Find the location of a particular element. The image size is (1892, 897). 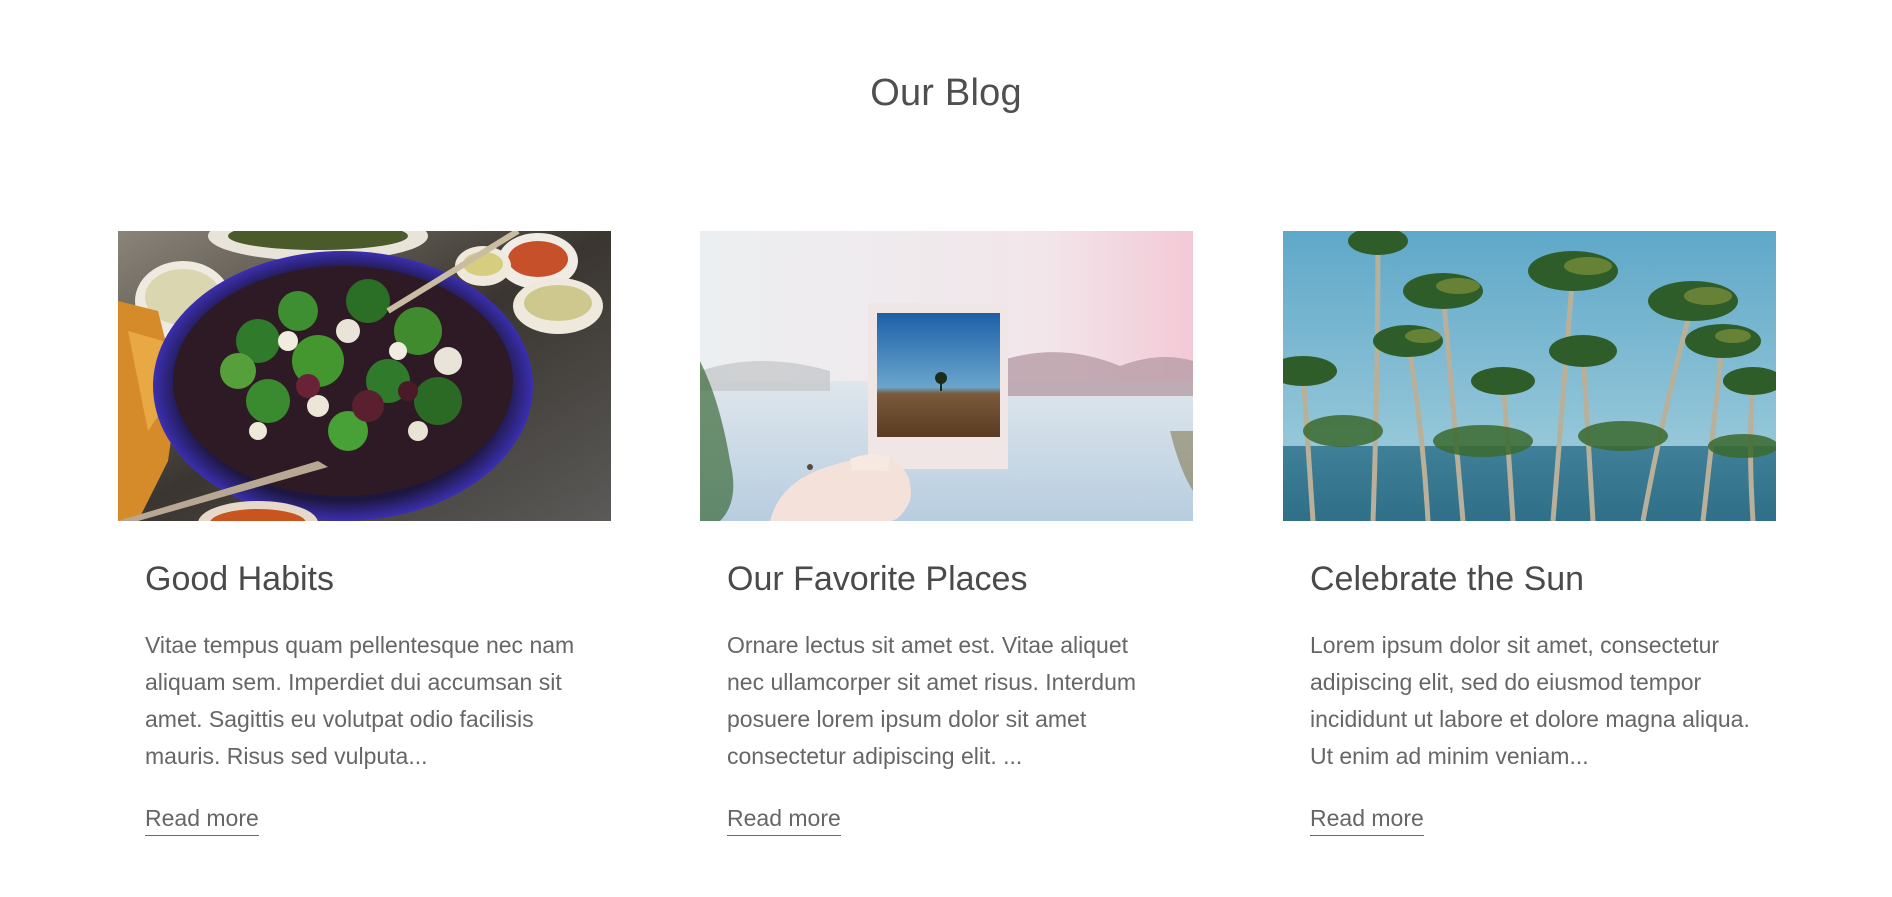

section-title: Our Blog is located at coordinates (946, 93).